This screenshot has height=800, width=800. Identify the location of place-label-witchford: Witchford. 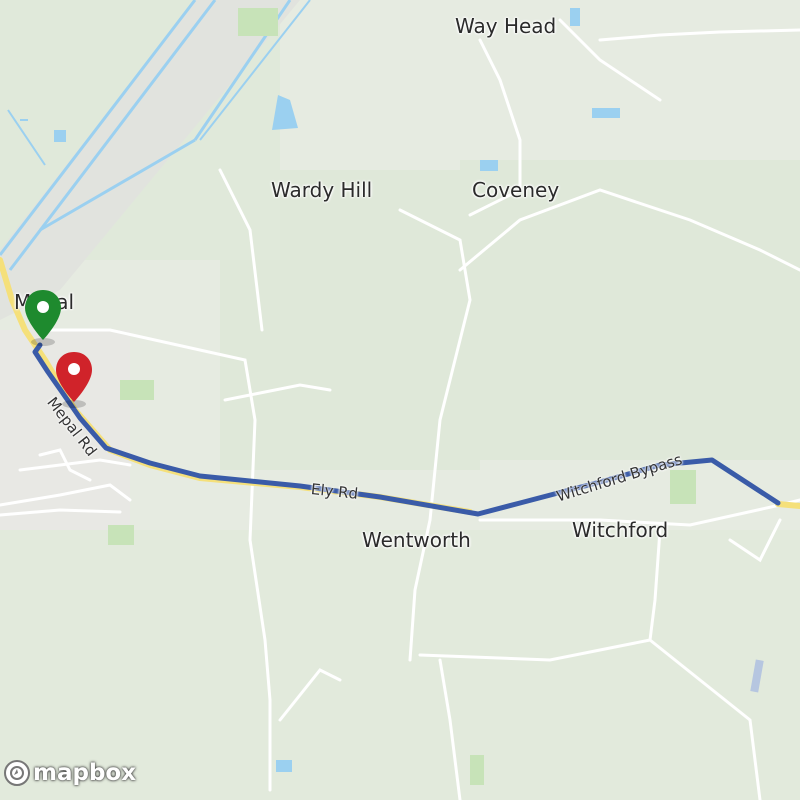
(620, 530).